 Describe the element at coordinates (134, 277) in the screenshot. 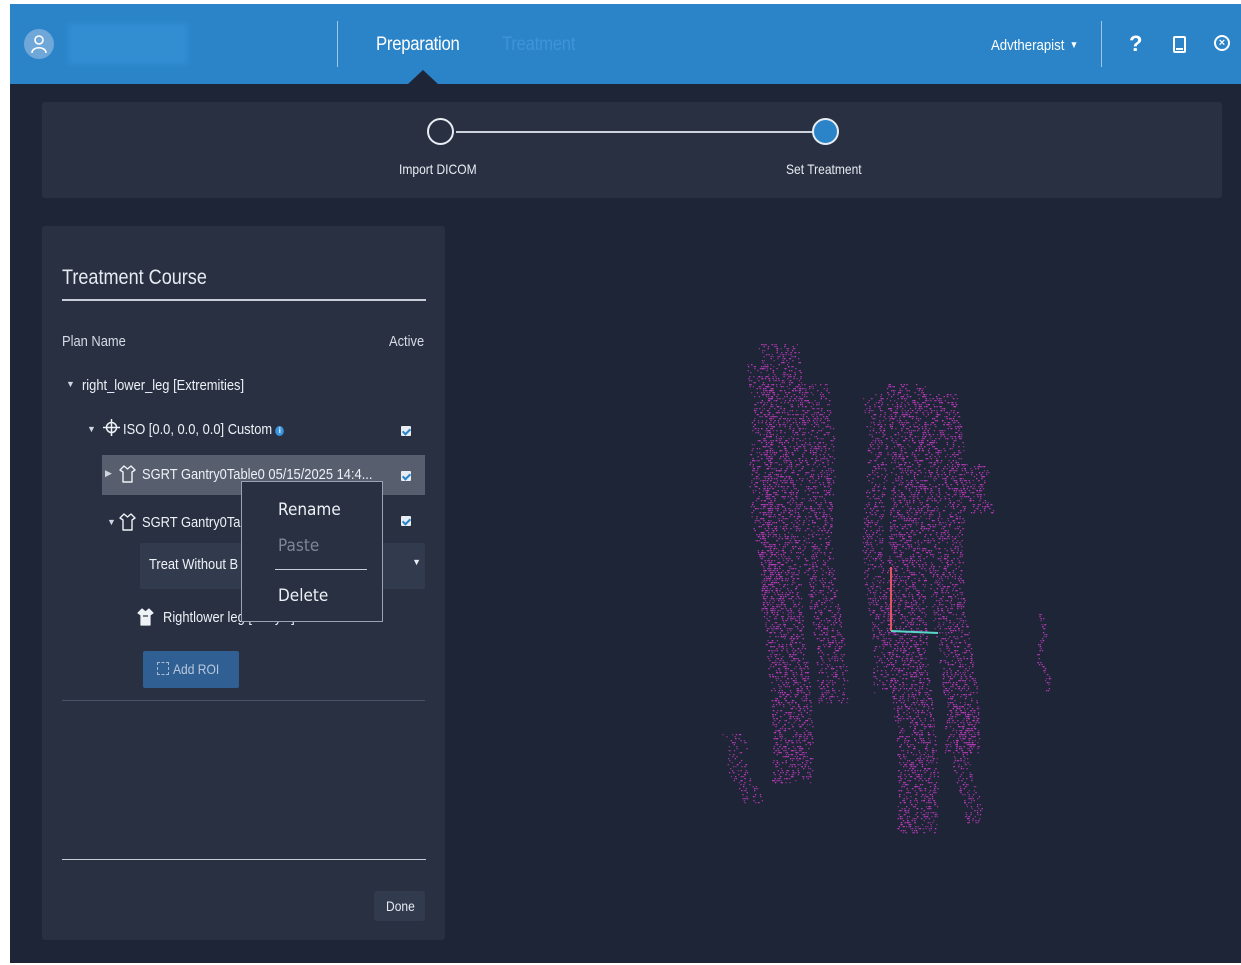

I see `panel-title: Treatment Course` at that location.